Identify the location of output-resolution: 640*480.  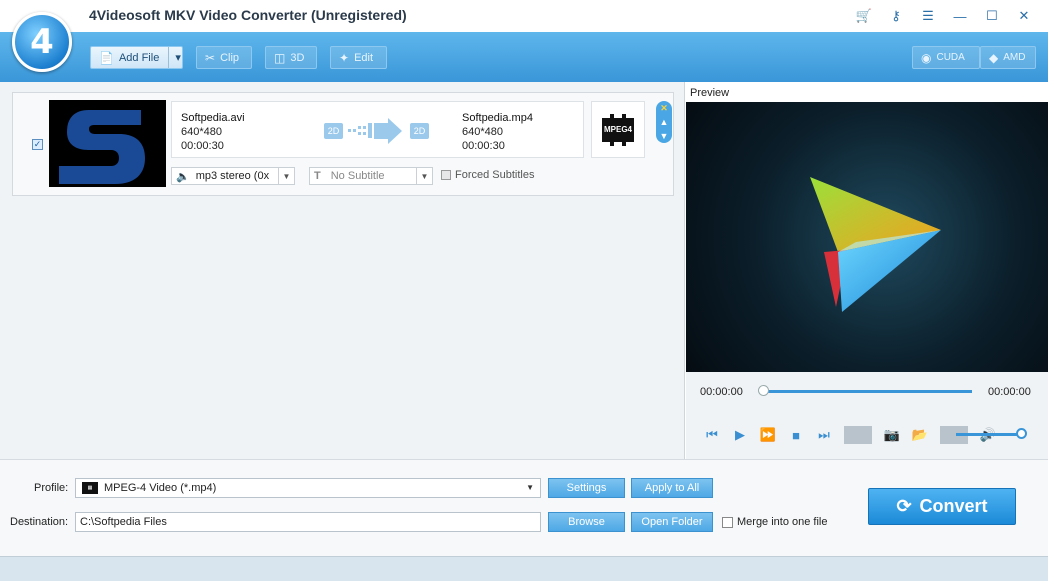
(482, 132).